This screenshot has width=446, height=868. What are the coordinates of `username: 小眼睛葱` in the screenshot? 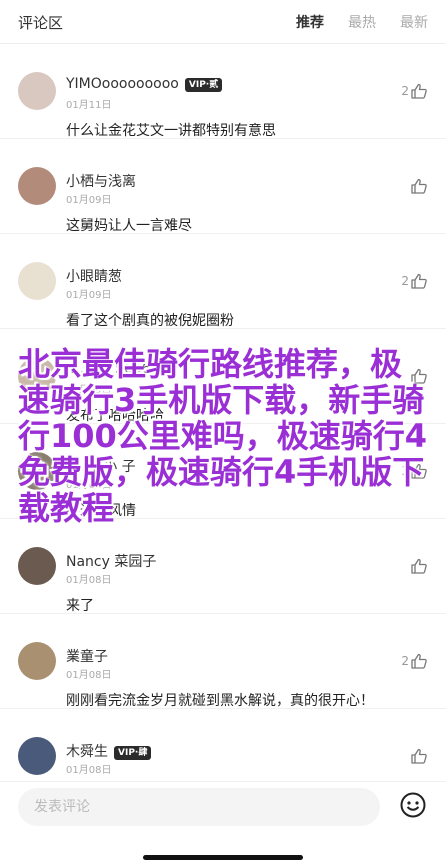 It's located at (94, 276).